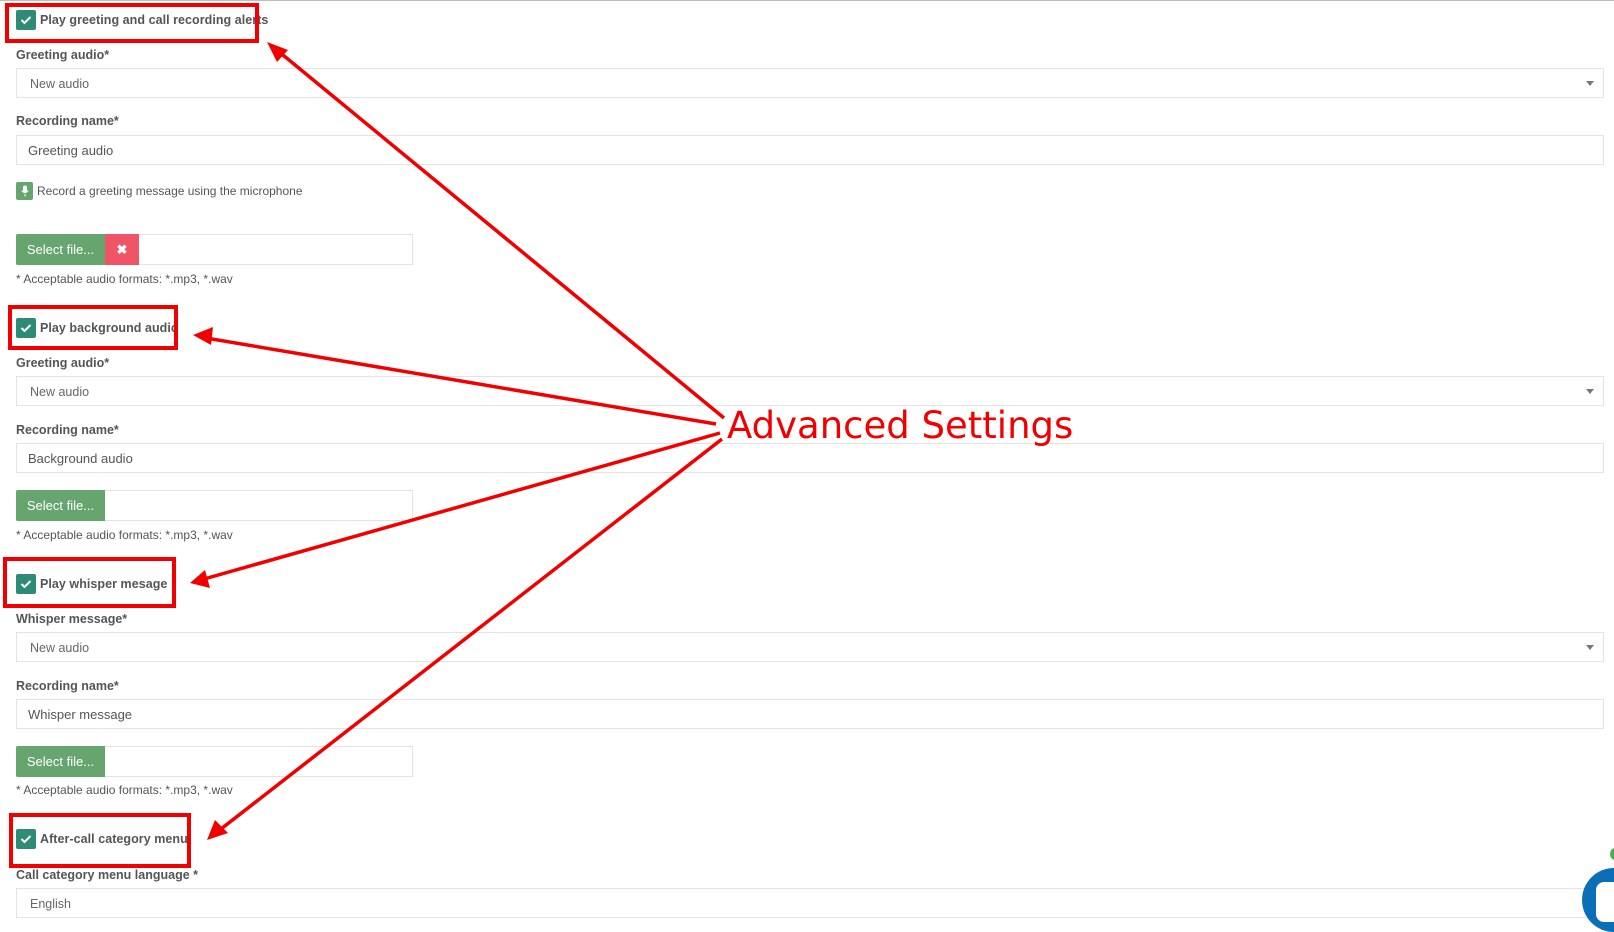 The height and width of the screenshot is (932, 1614). Describe the element at coordinates (467, 637) in the screenshot. I see `arrow-to-after-call` at that location.